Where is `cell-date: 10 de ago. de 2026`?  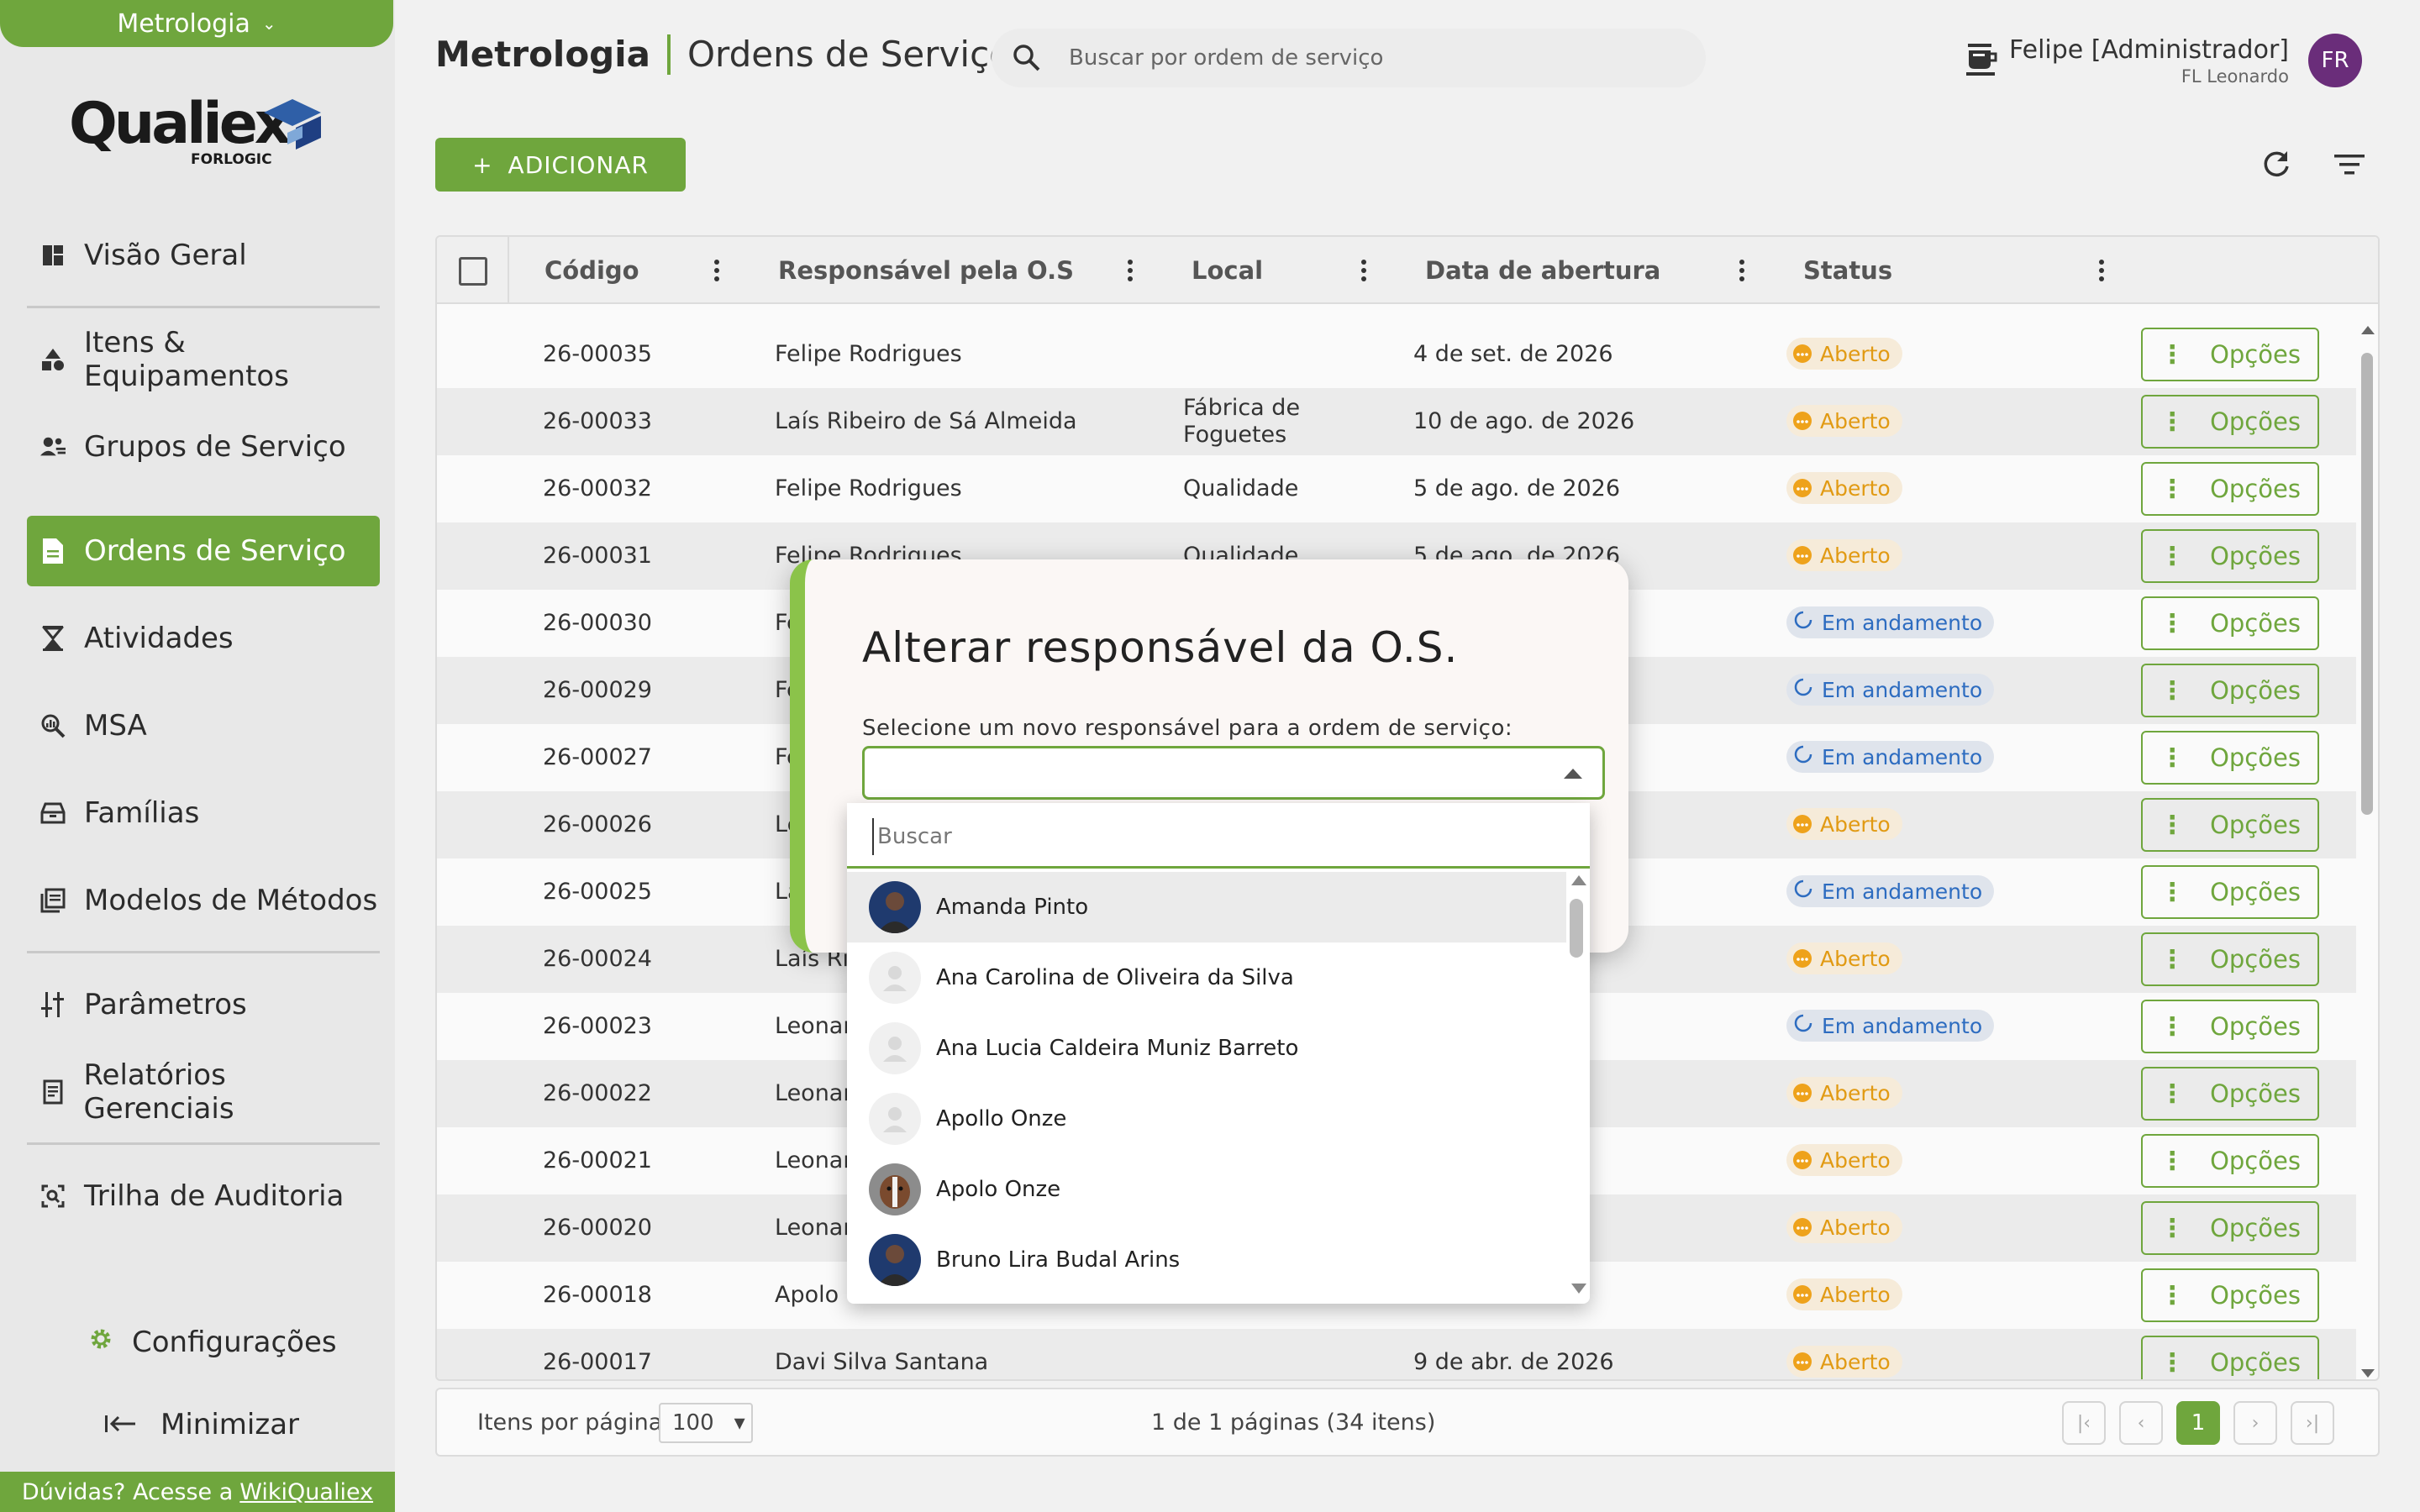 cell-date: 10 de ago. de 2026 is located at coordinates (1524, 421).